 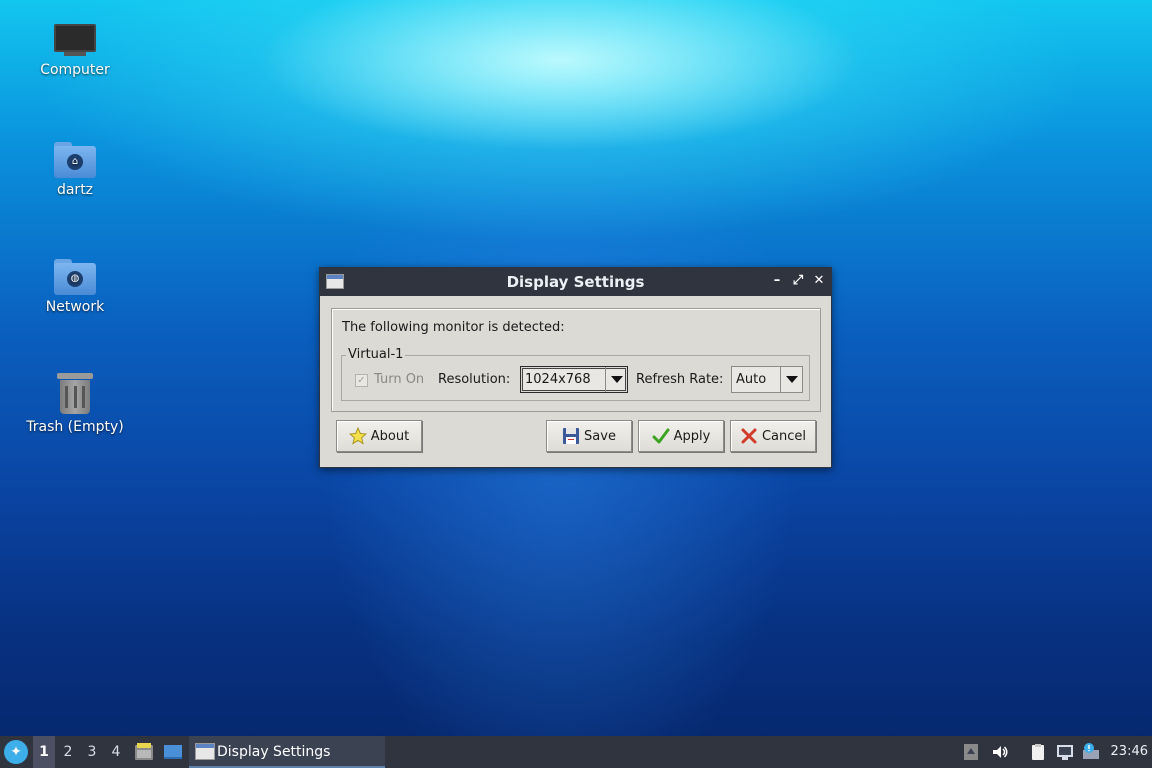 What do you see at coordinates (116, 752) in the screenshot?
I see `workspace-4: 4` at bounding box center [116, 752].